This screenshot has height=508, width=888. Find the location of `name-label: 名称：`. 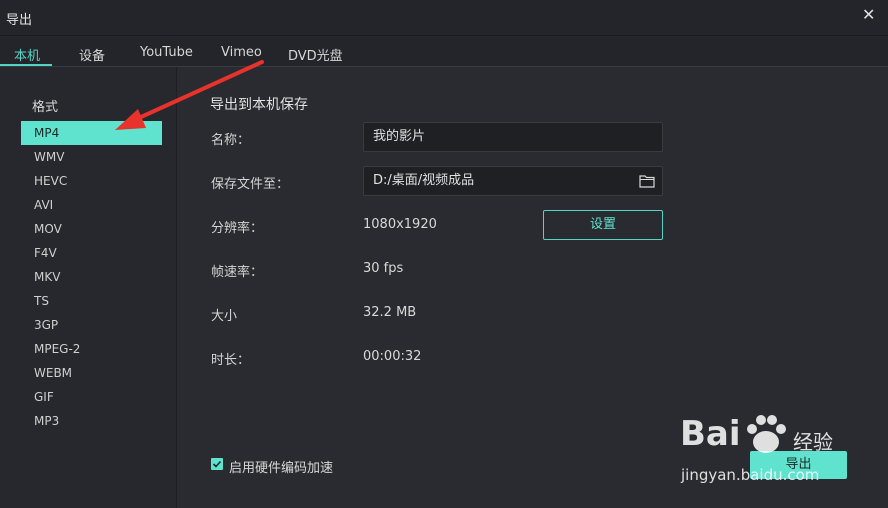

name-label: 名称： is located at coordinates (231, 140).